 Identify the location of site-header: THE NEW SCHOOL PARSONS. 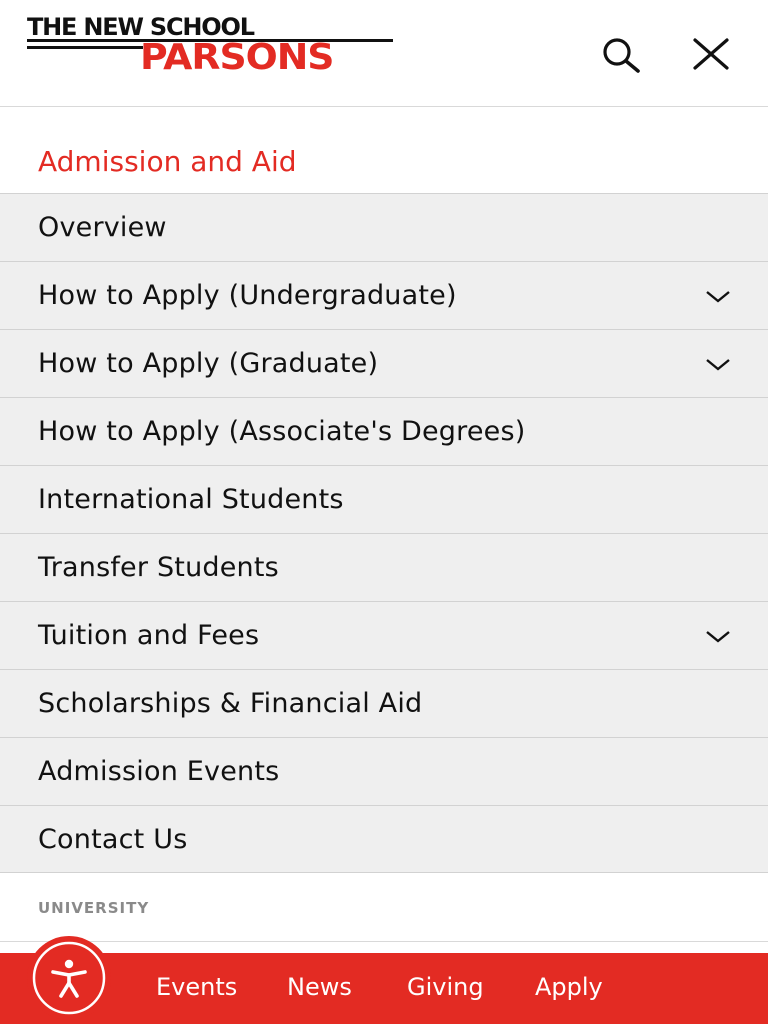
(384, 53).